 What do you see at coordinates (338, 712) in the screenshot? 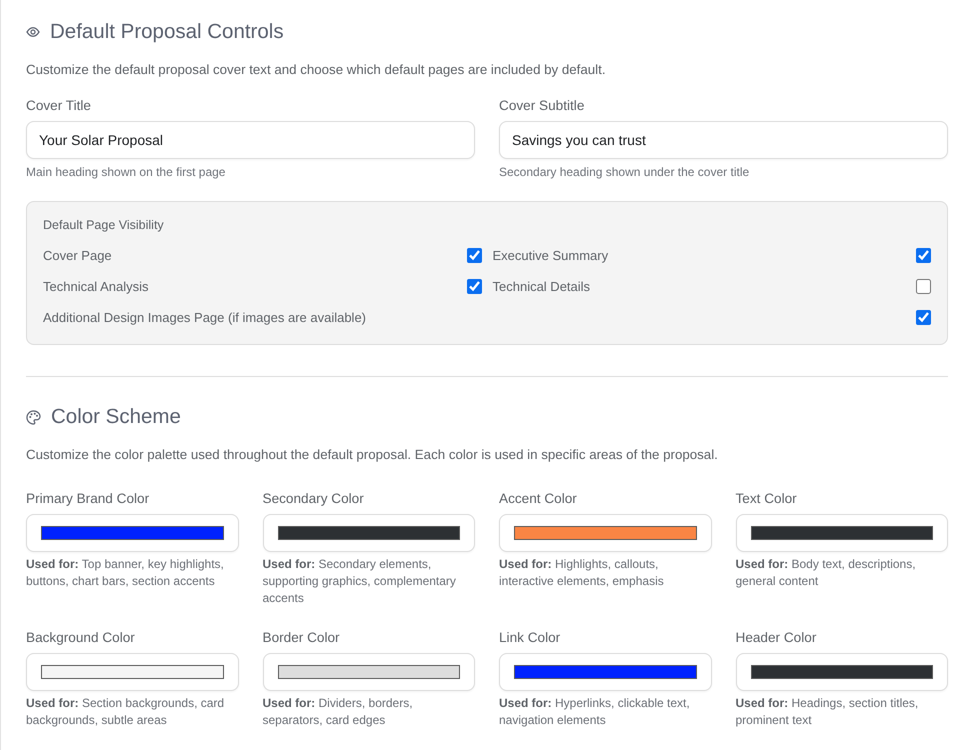
I see `color-usage-text: Used for: Dividers, borders, separators, card edges` at bounding box center [338, 712].